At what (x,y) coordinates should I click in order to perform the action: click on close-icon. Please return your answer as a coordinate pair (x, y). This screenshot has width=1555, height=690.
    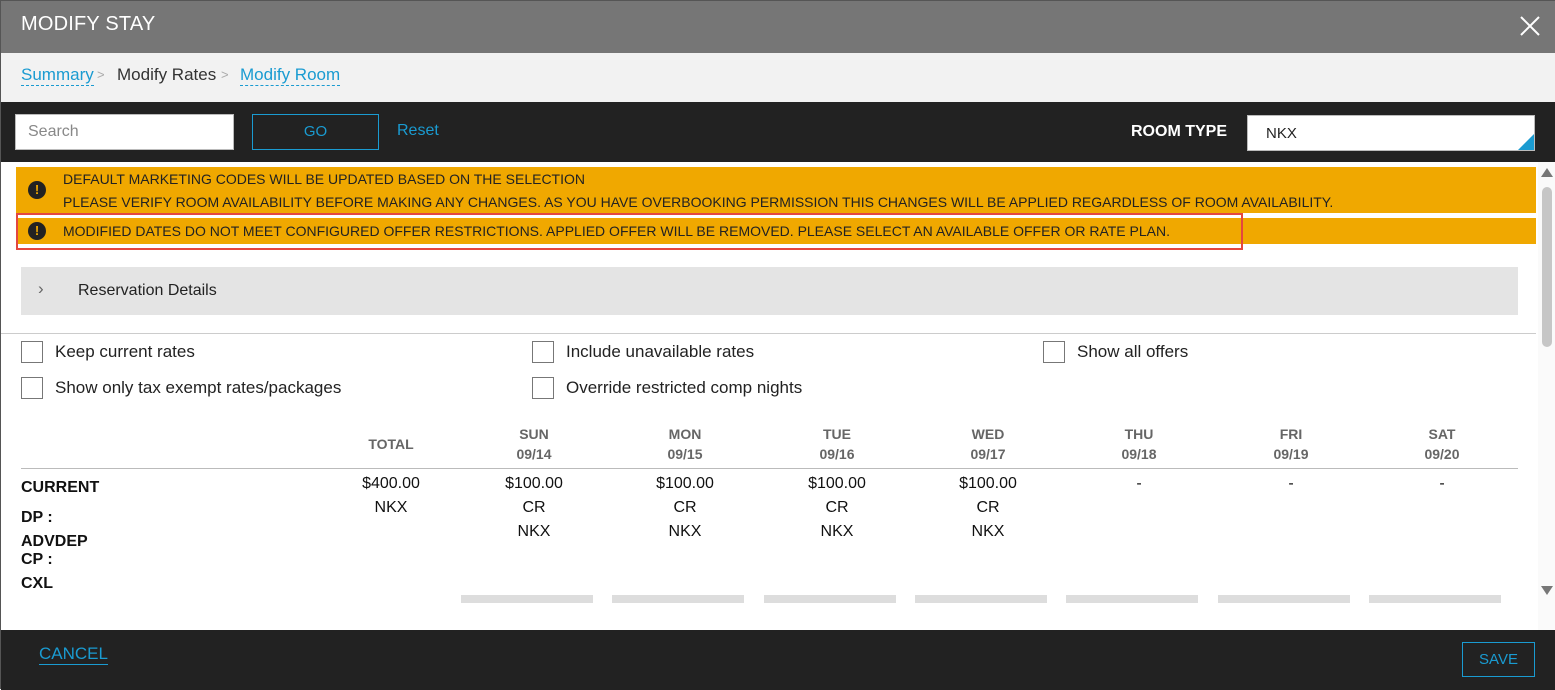
    Looking at the image, I should click on (1530, 26).